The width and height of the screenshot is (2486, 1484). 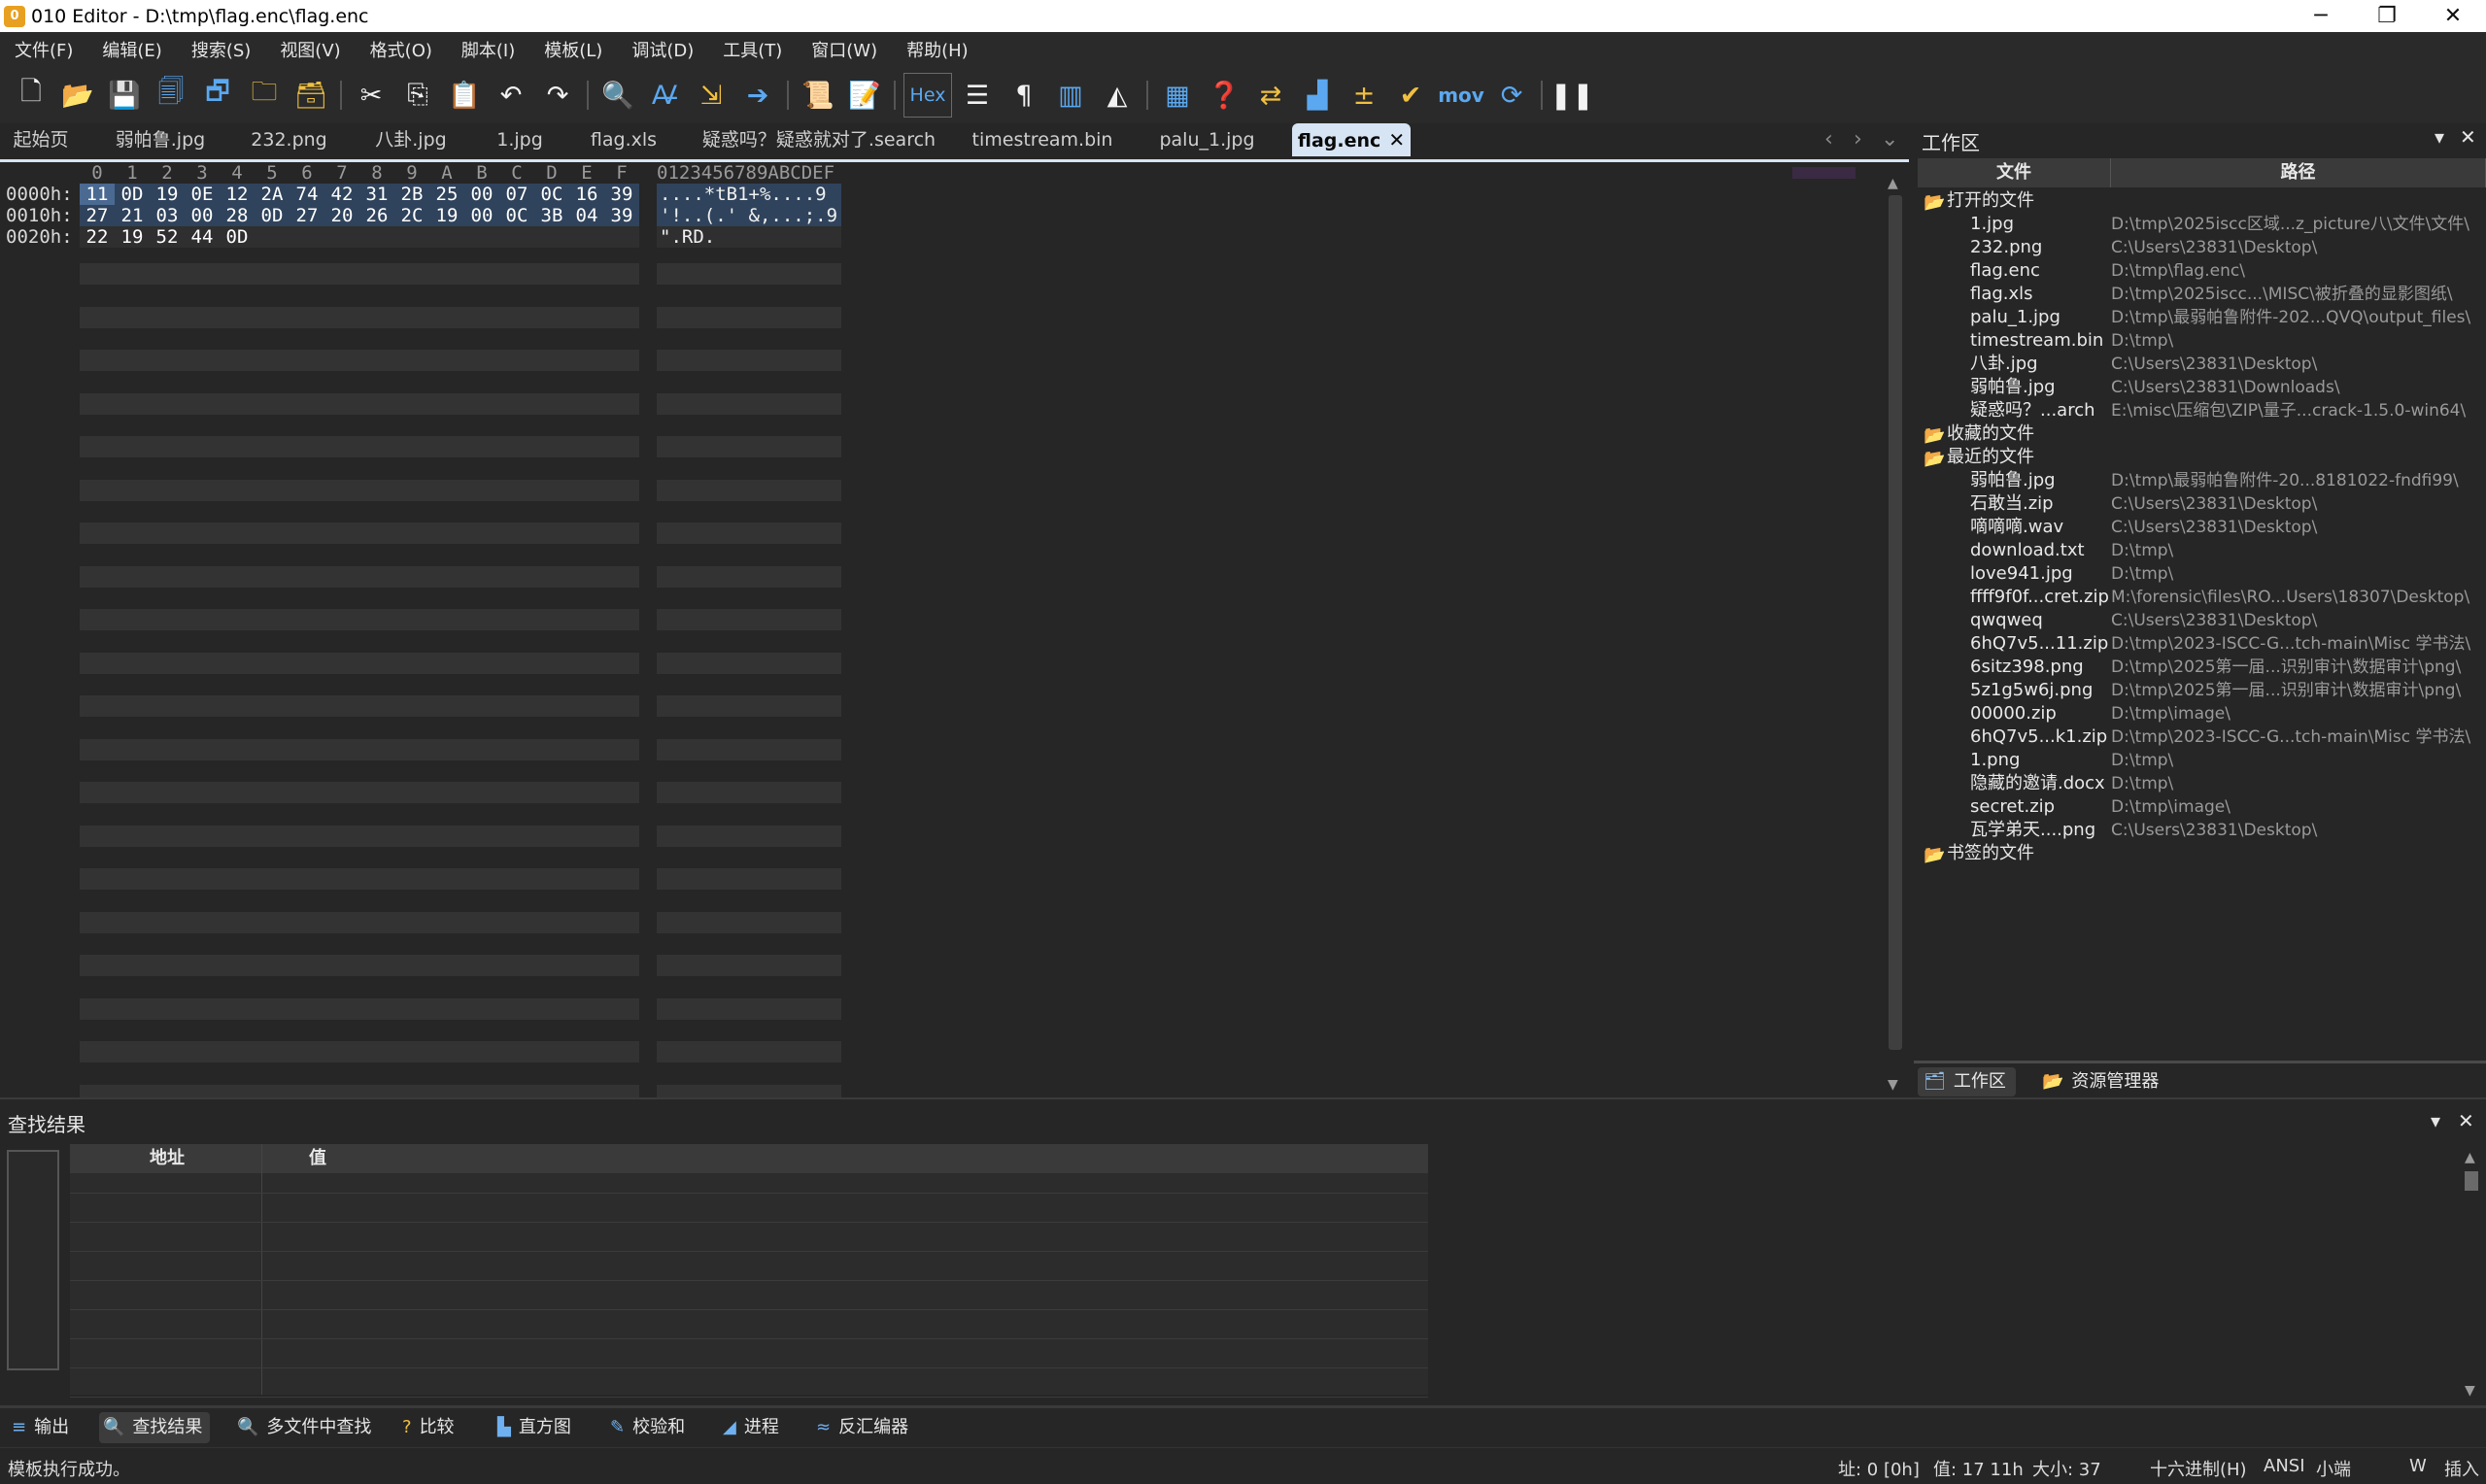 I want to click on verify-icon: ✔, so click(x=1410, y=95).